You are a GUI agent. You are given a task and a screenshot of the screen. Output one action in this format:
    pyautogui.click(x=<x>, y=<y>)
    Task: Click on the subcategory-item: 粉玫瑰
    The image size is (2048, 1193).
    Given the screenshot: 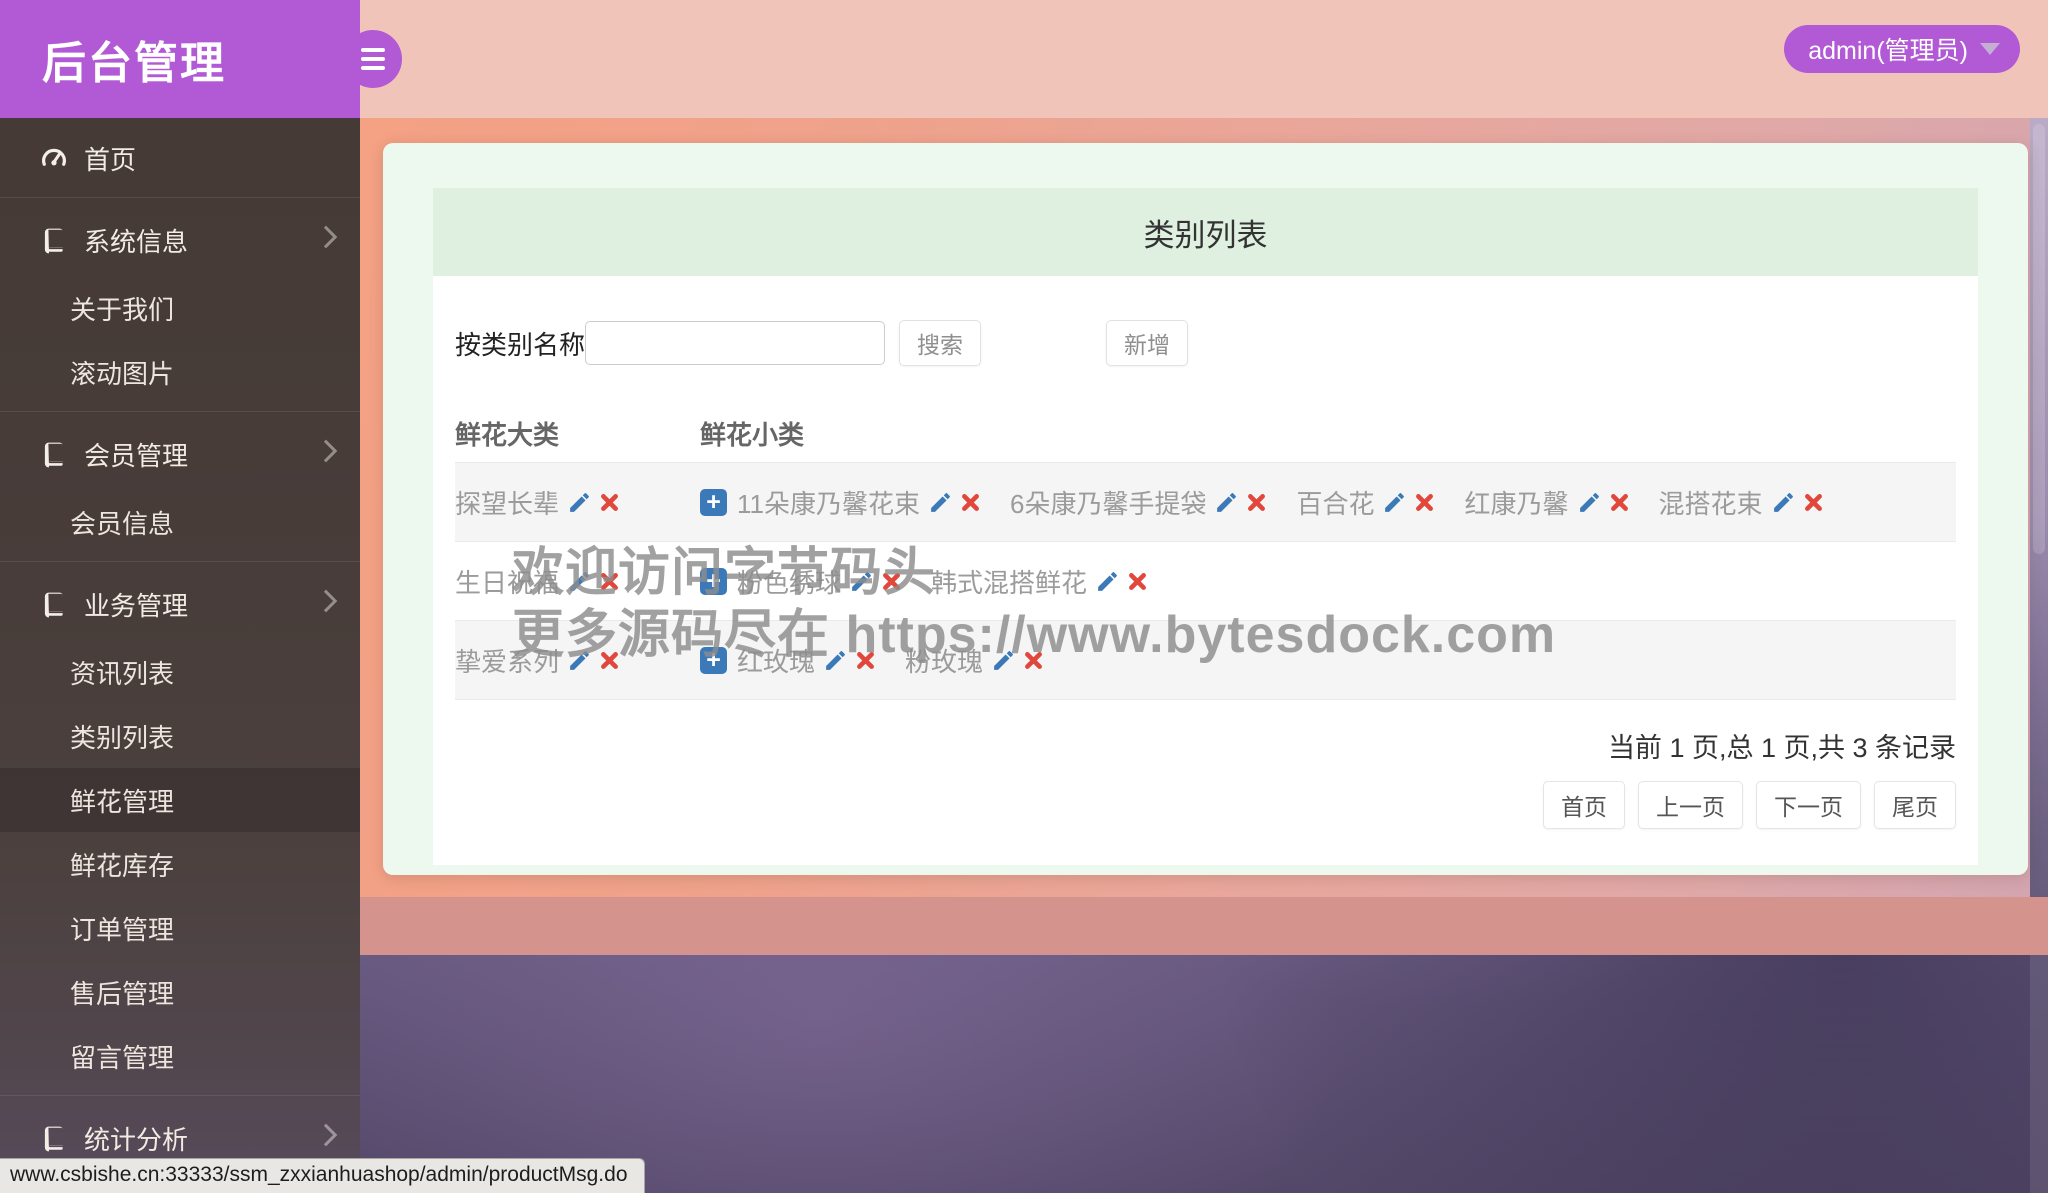 What is the action you would take?
    pyautogui.click(x=974, y=660)
    